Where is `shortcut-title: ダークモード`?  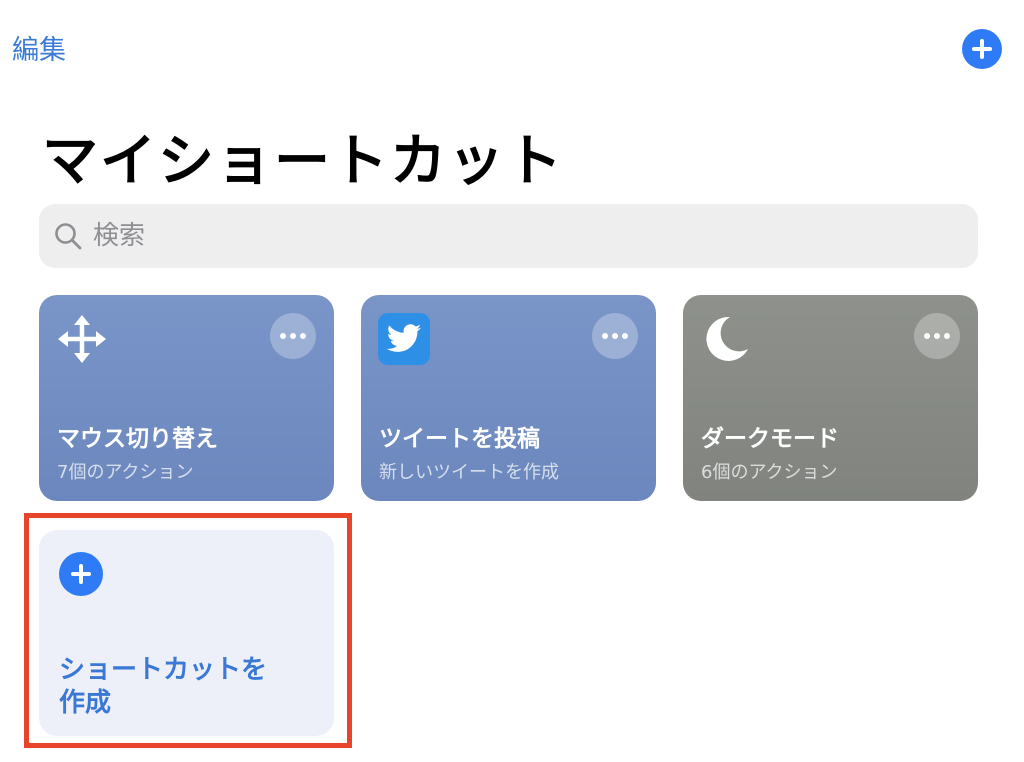 shortcut-title: ダークモード is located at coordinates (770, 439).